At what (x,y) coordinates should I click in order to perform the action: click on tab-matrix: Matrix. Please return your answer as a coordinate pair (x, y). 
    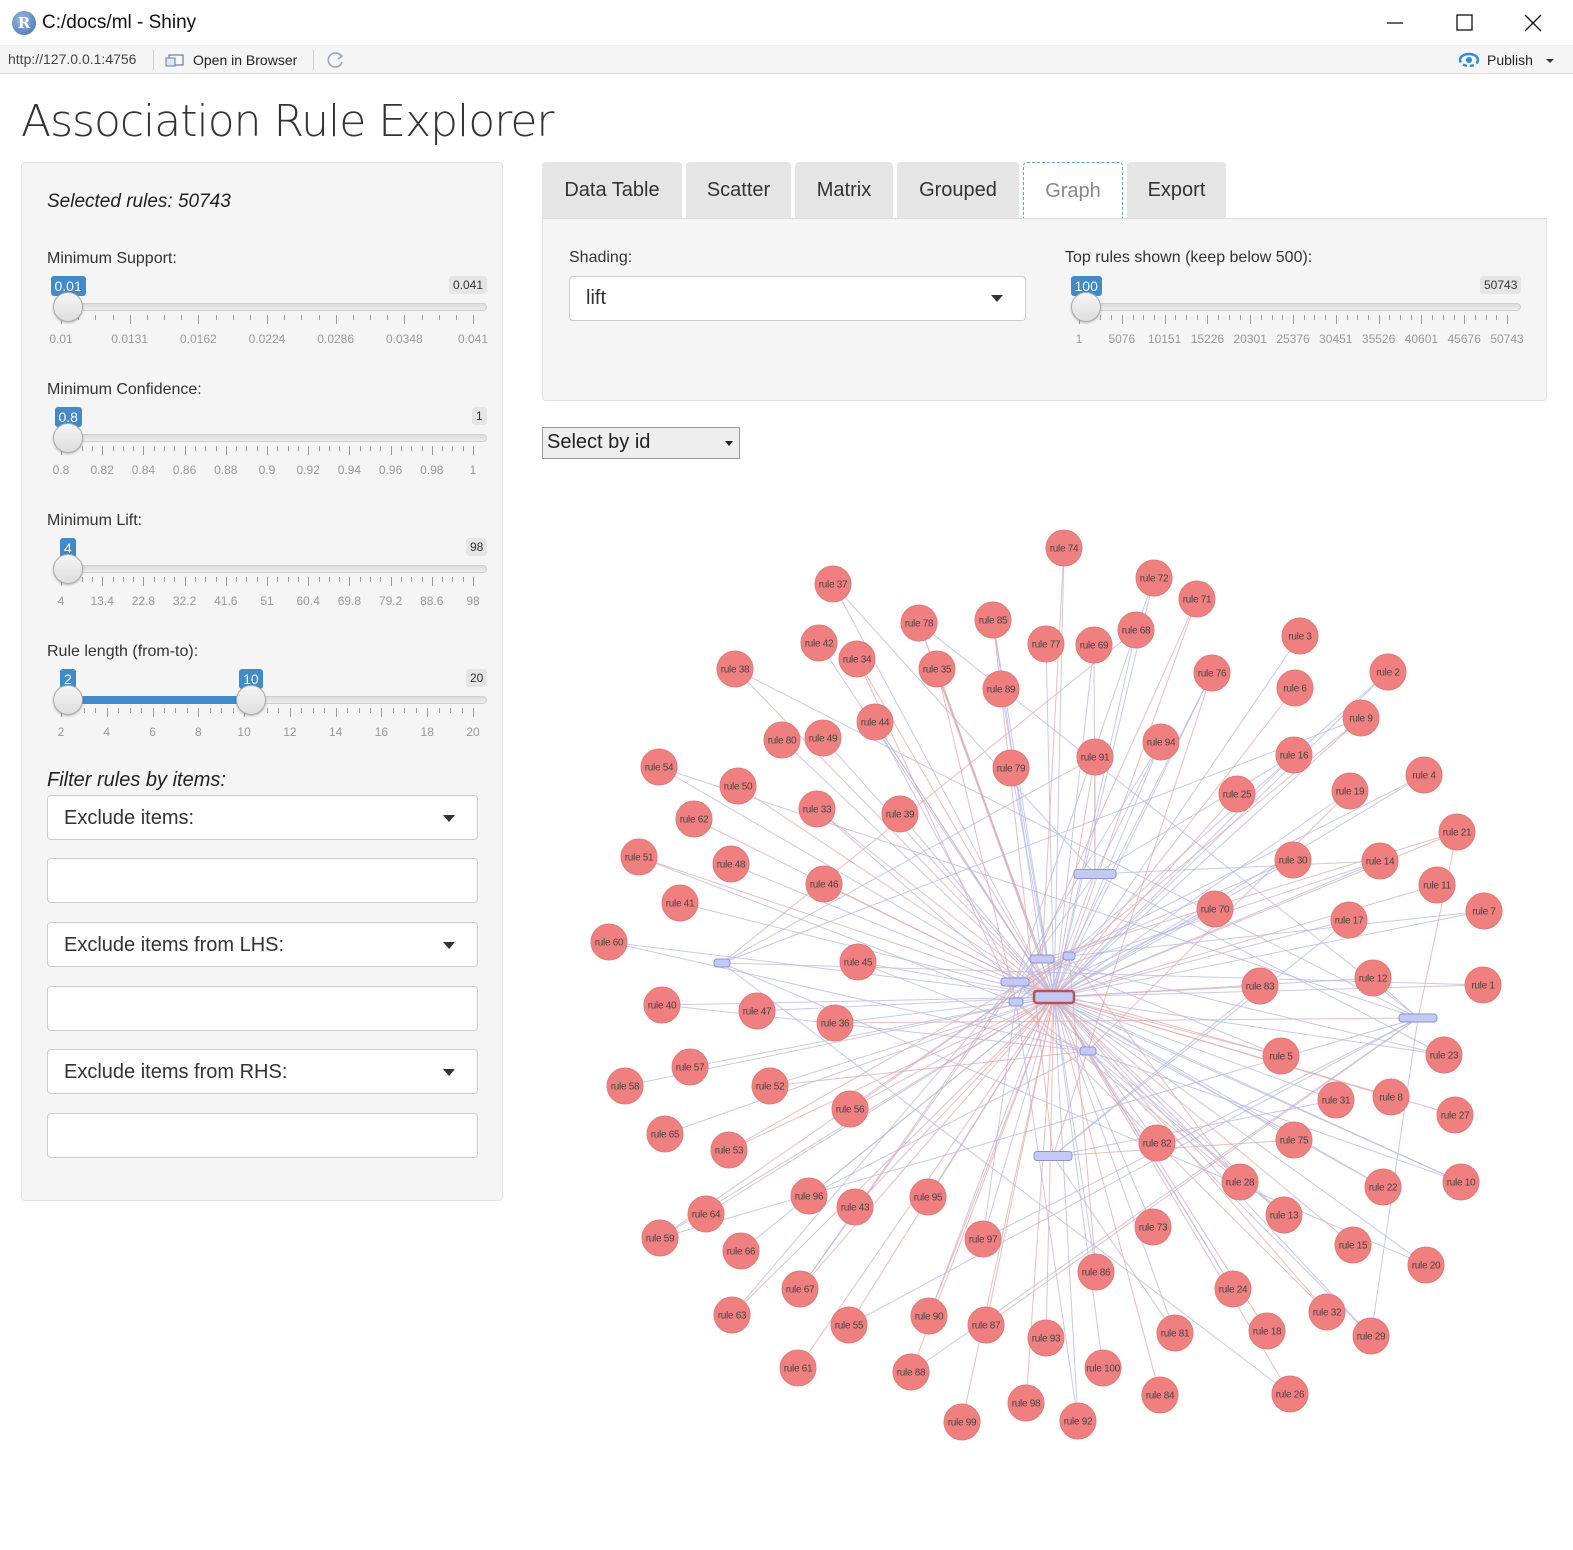
    Looking at the image, I should click on (844, 190).